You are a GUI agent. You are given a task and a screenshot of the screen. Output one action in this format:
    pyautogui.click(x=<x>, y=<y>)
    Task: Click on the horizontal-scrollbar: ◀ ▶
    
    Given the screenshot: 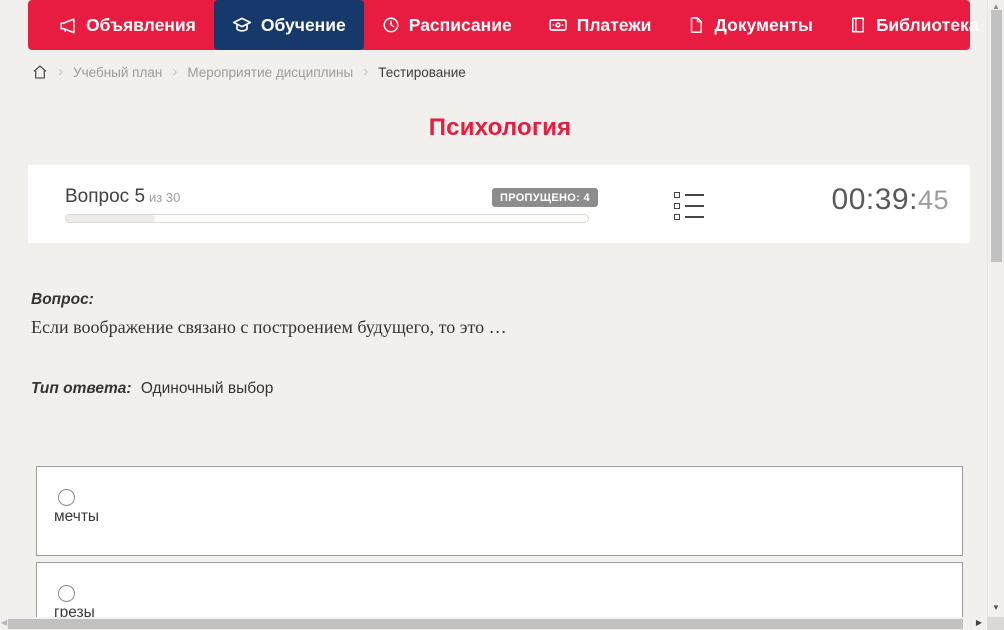 What is the action you would take?
    pyautogui.click(x=493, y=623)
    